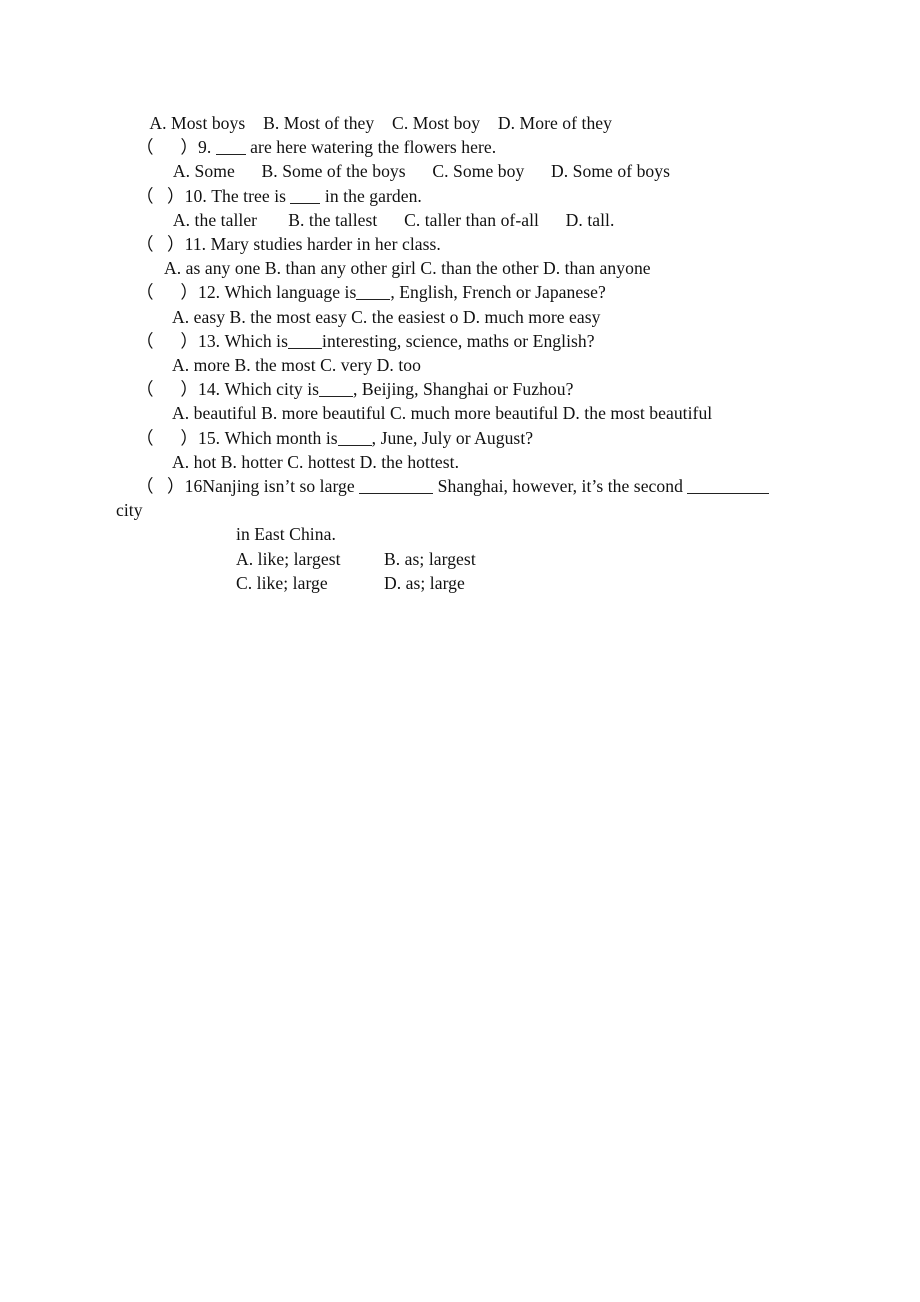 Image resolution: width=920 pixels, height=1302 pixels. Describe the element at coordinates (212, 340) in the screenshot. I see `question-13-marker: （ ）13. Which is` at that location.